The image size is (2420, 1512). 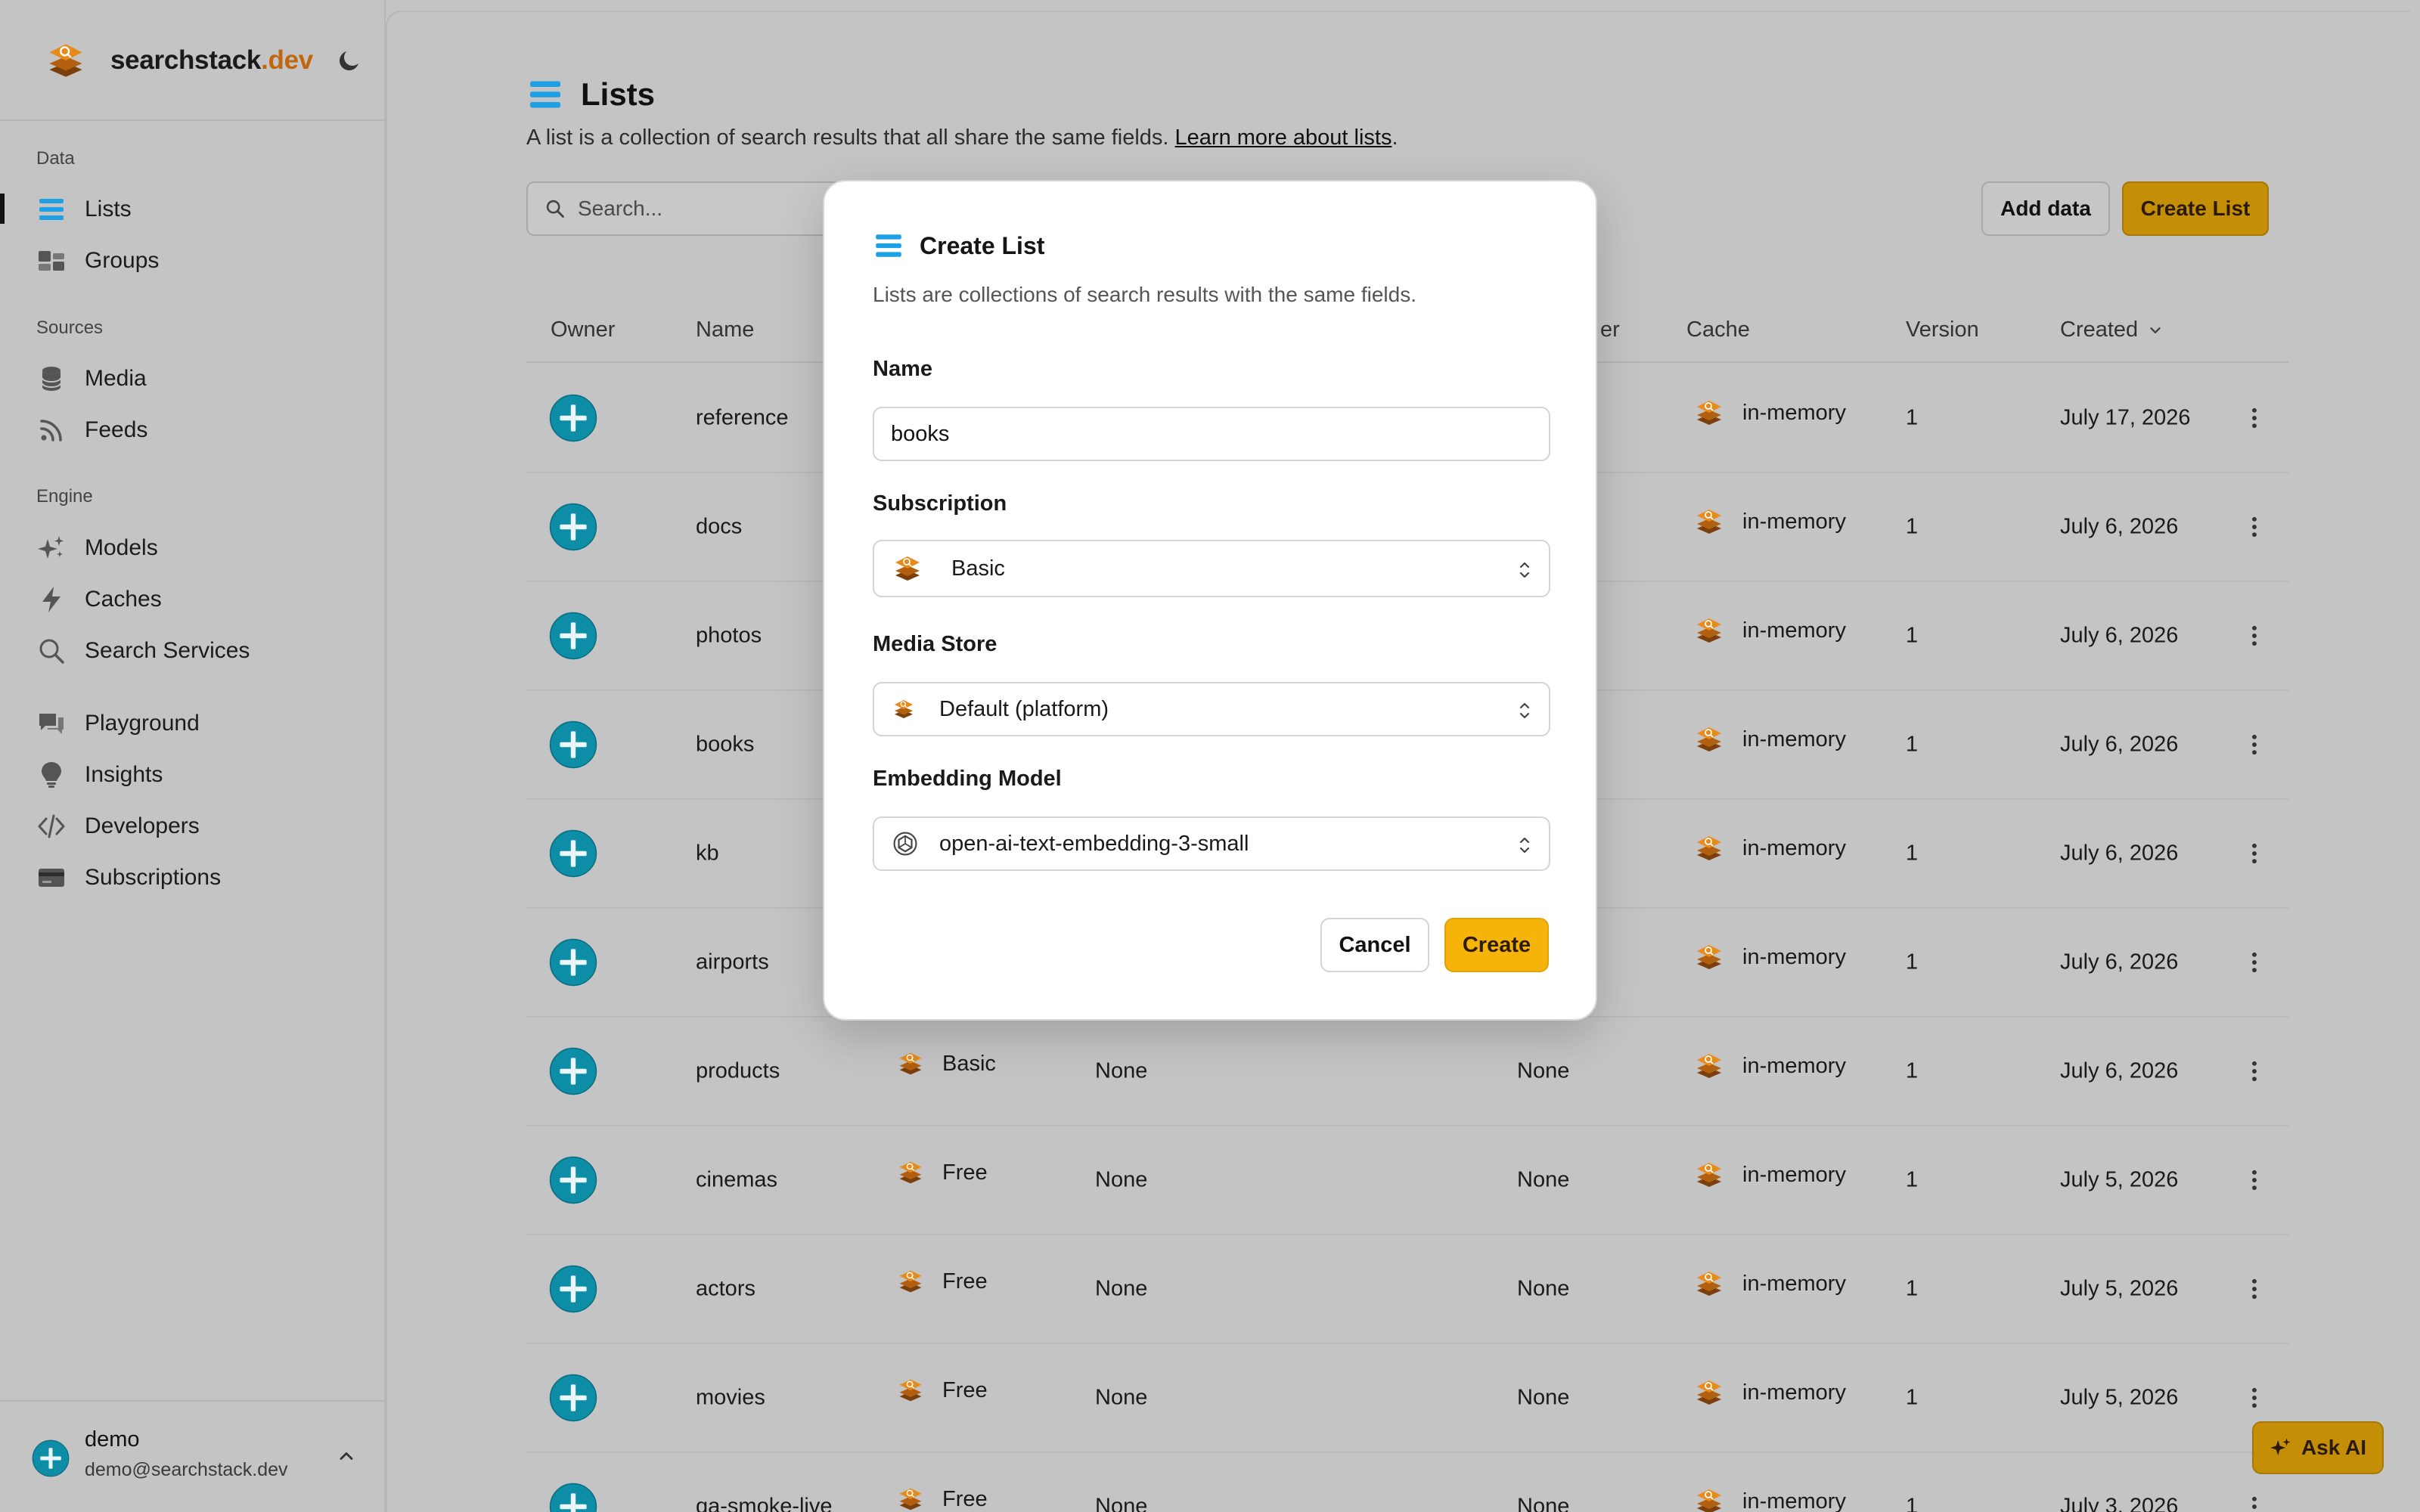 What do you see at coordinates (889, 246) in the screenshot?
I see `list-icon` at bounding box center [889, 246].